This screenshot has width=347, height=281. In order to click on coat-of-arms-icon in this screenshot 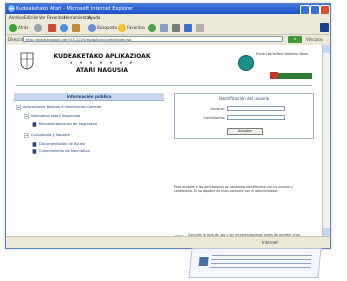, I will do `click(27, 61)`.